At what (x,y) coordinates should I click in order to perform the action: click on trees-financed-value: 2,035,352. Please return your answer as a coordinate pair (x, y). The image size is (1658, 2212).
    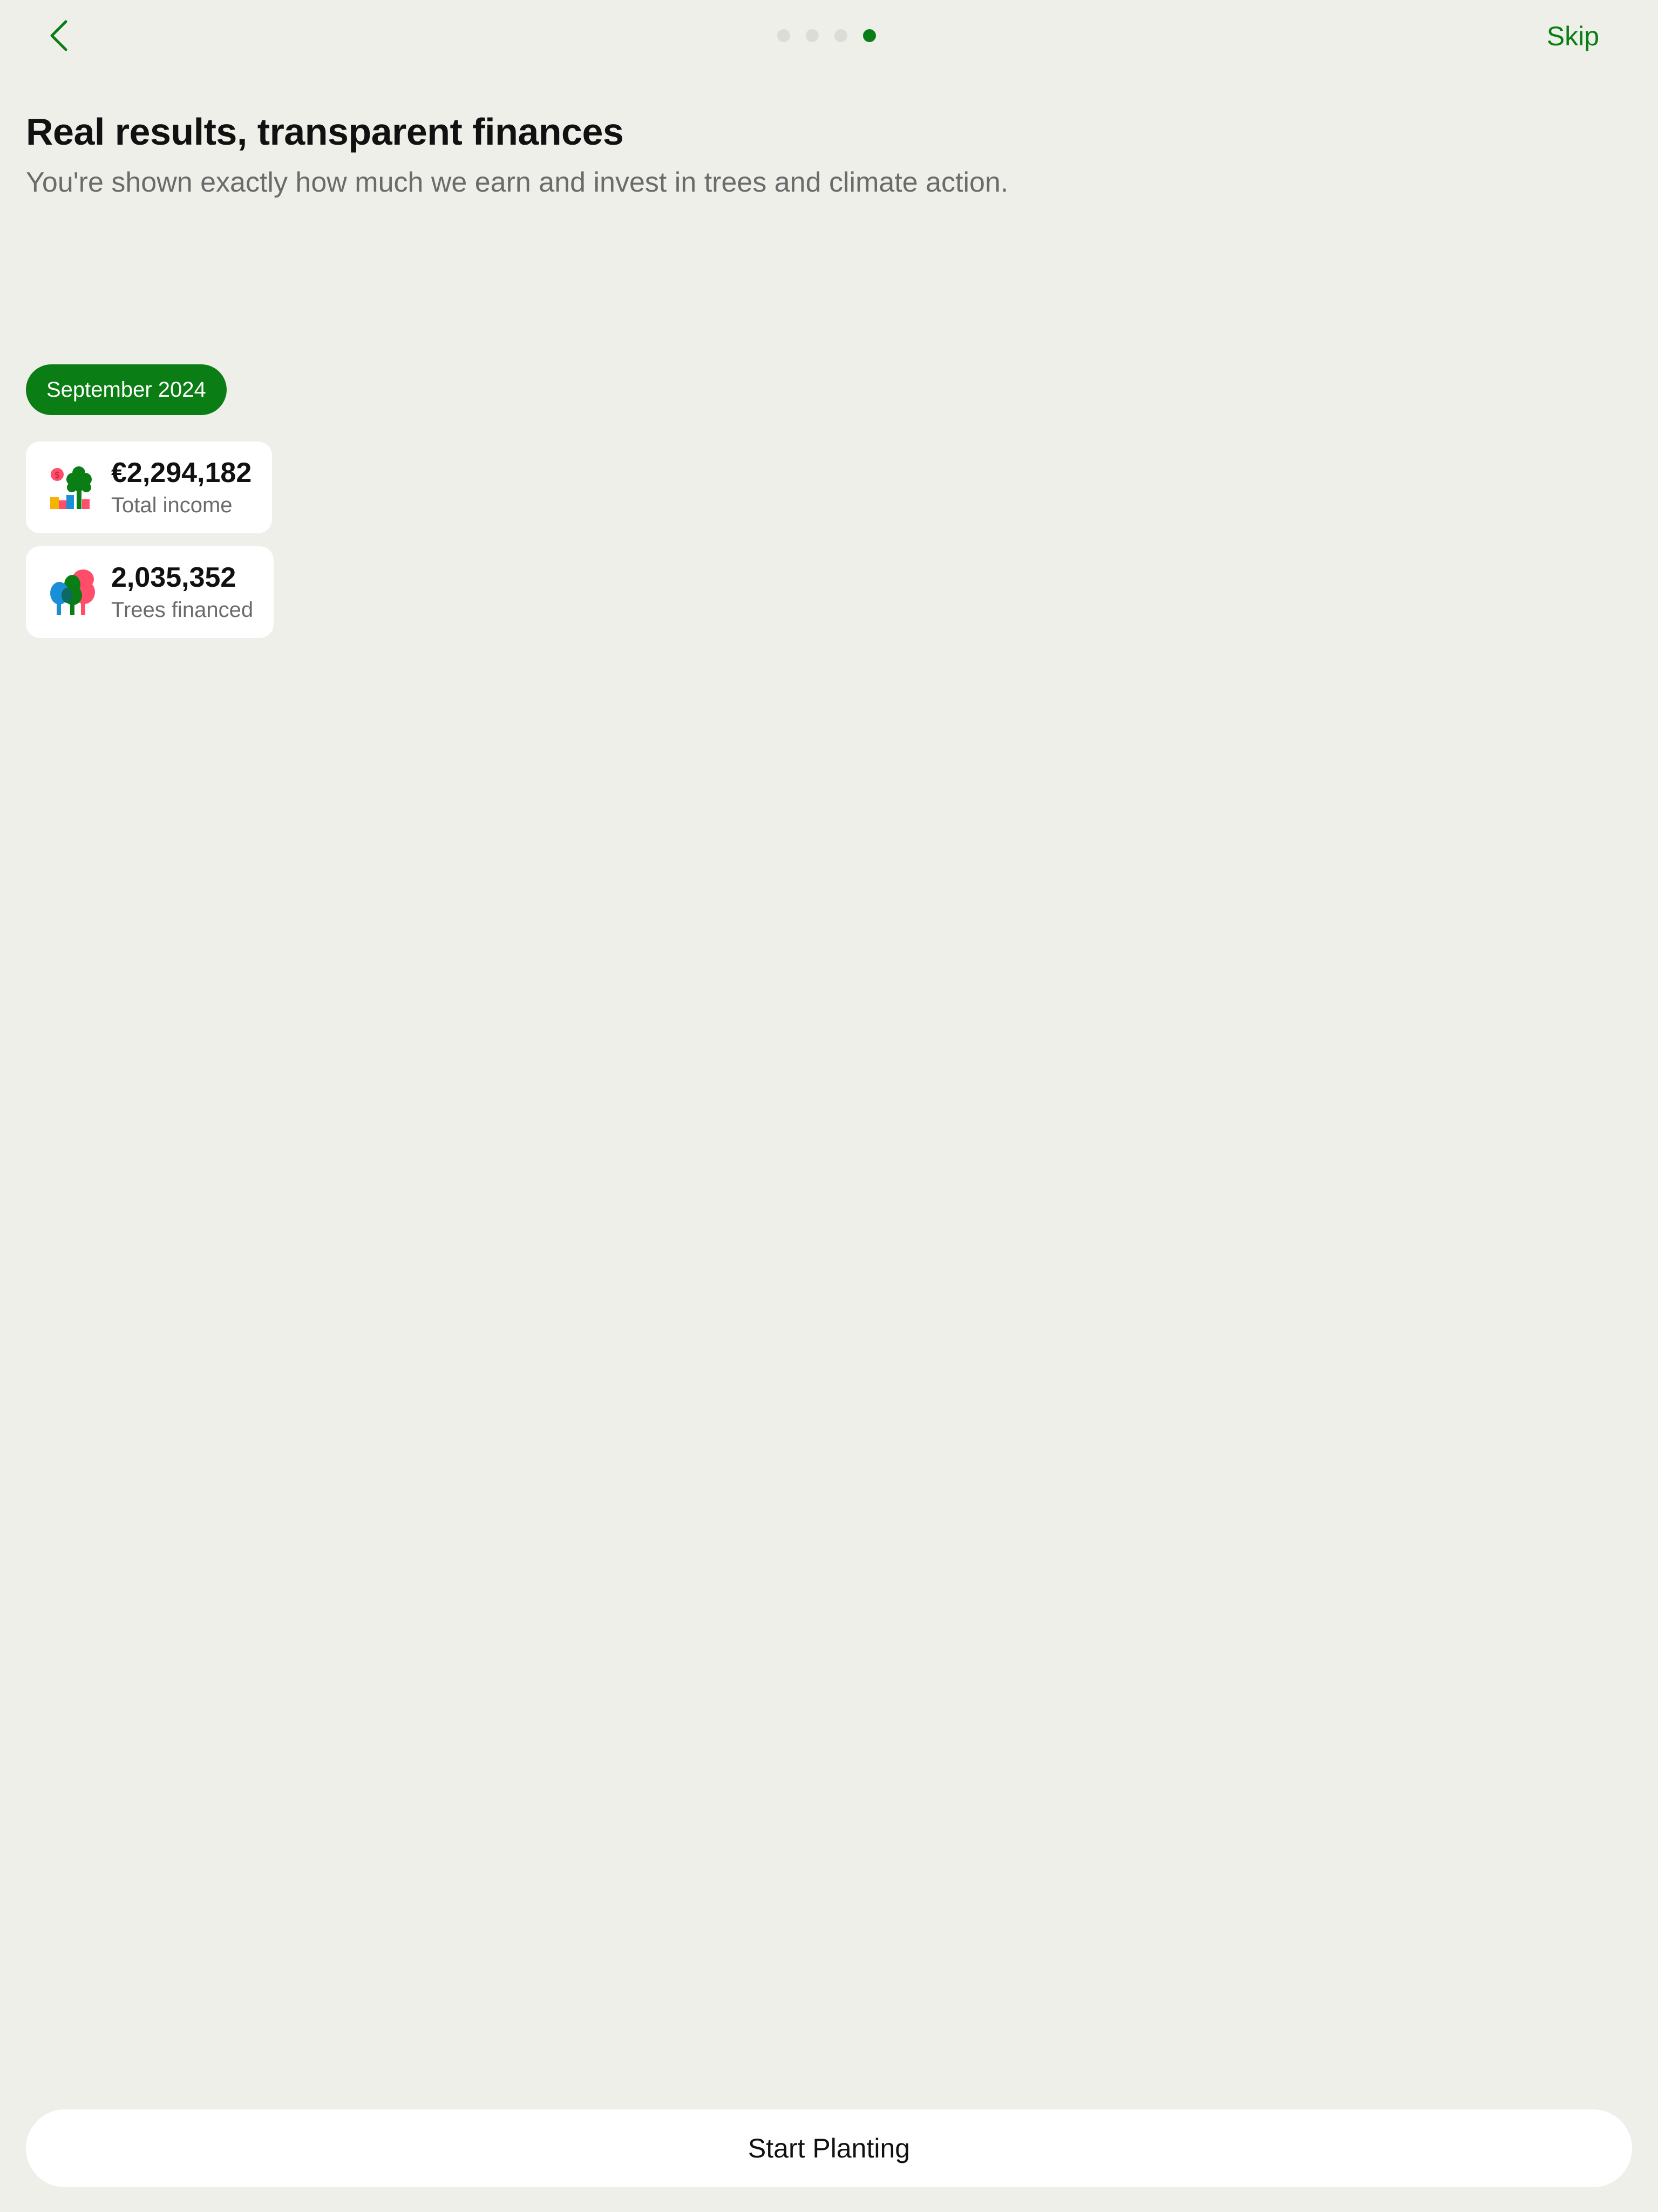
    Looking at the image, I should click on (173, 577).